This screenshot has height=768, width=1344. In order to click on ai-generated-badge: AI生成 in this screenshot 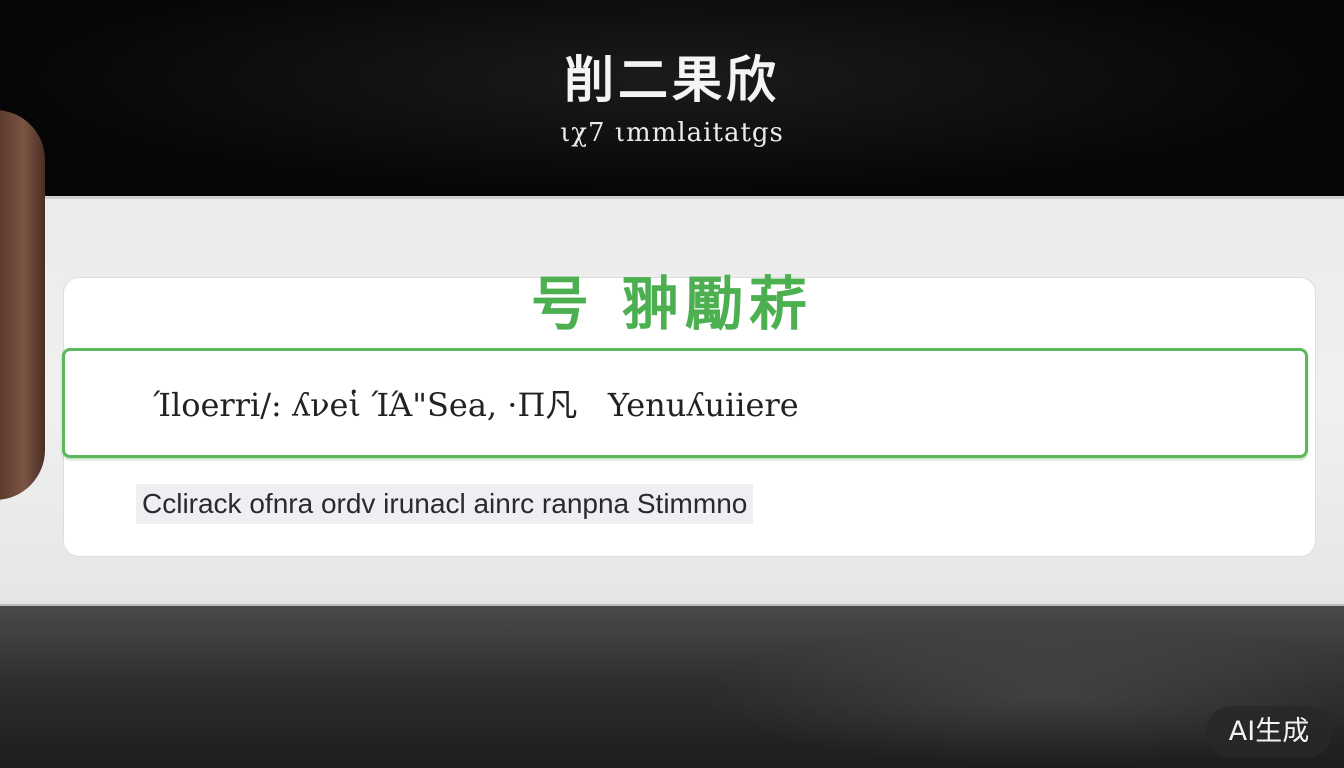, I will do `click(1269, 732)`.